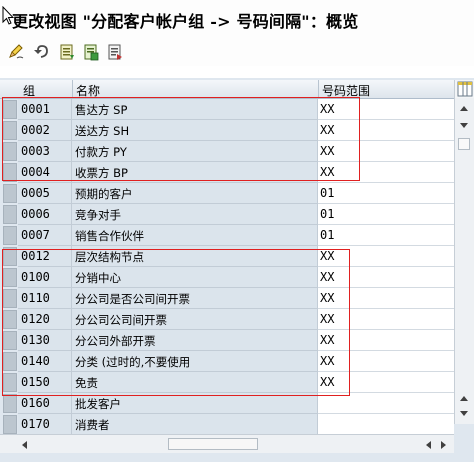  Describe the element at coordinates (185, 21) in the screenshot. I see `page-title: 更改视图 "分配客户帐户组 -> 号码间隔"：概览` at that location.